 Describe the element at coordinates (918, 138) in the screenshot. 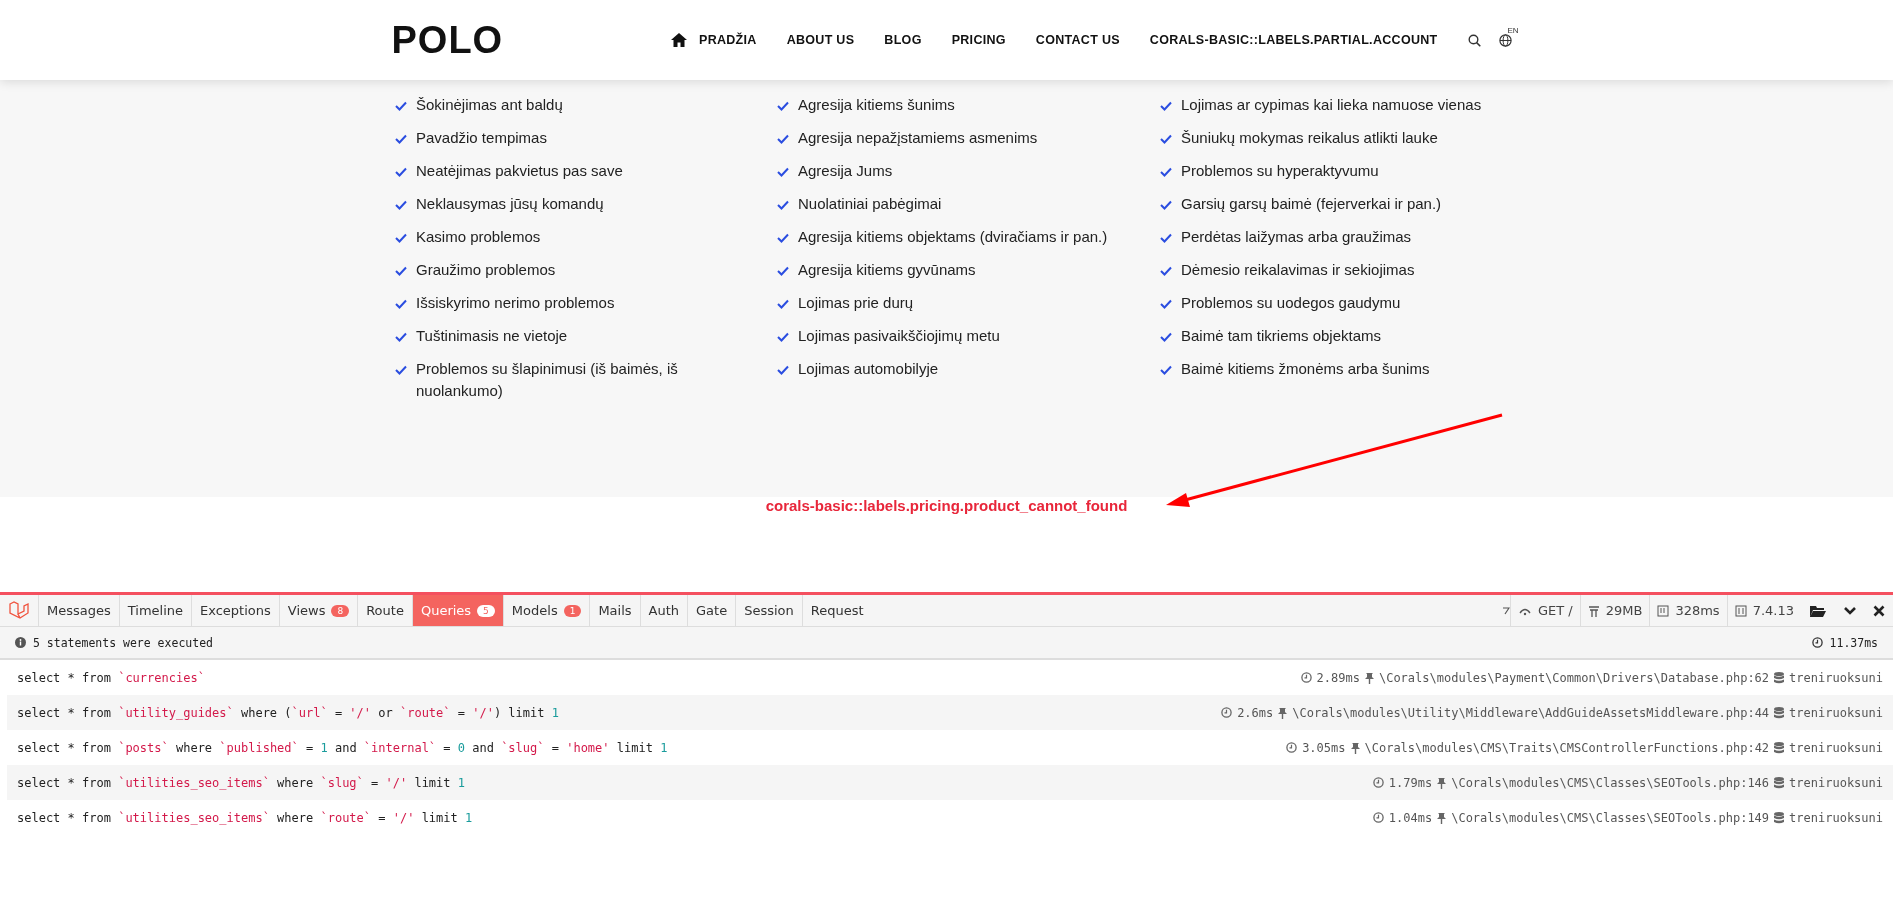

I see `list-item-text: Agresija nepažįstamiems asmenims` at that location.